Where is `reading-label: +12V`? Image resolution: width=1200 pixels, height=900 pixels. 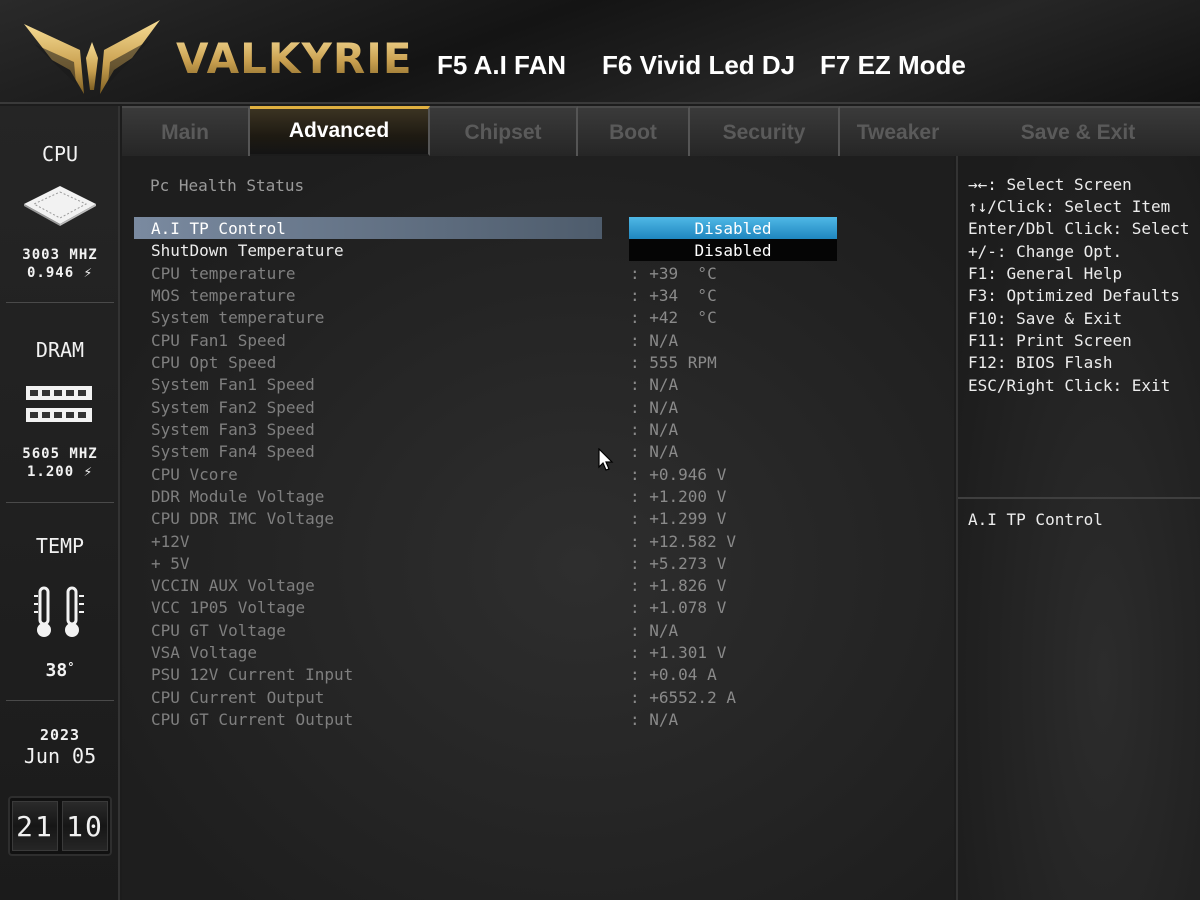
reading-label: +12V is located at coordinates (170, 541).